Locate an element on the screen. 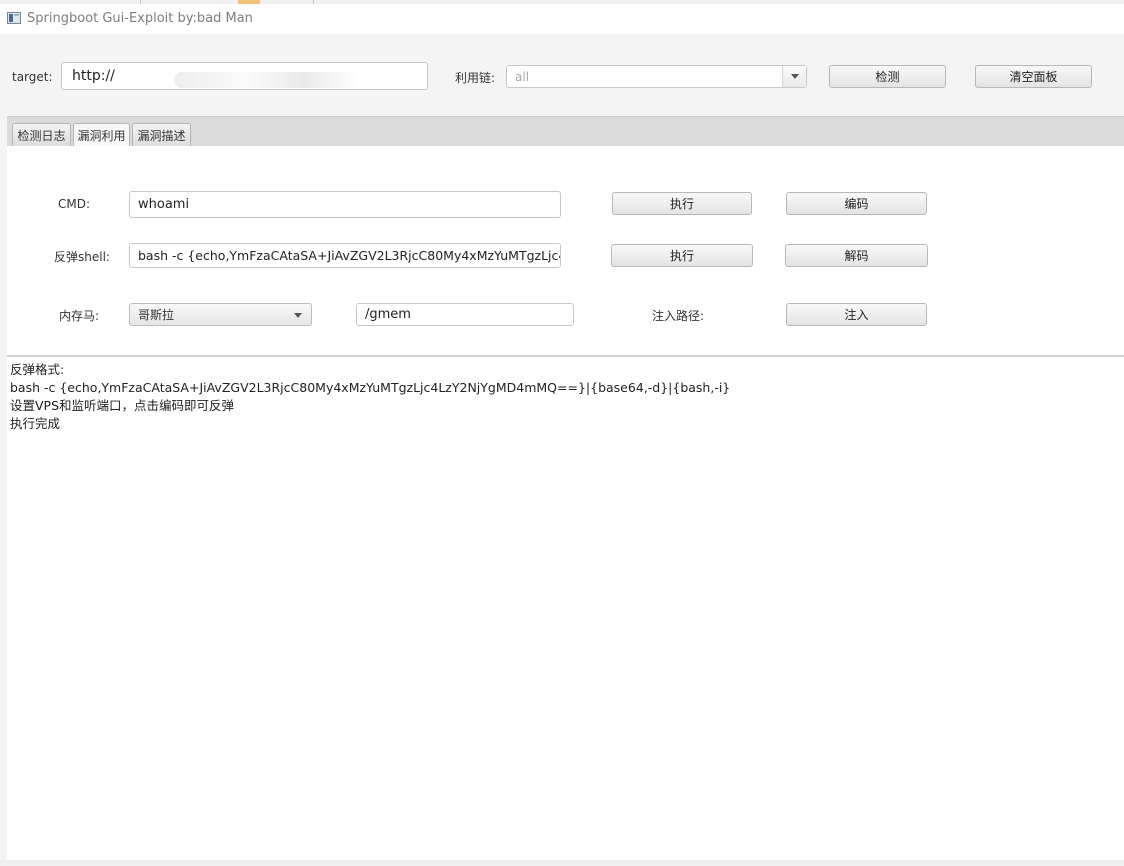  left-border is located at coordinates (3, 491).